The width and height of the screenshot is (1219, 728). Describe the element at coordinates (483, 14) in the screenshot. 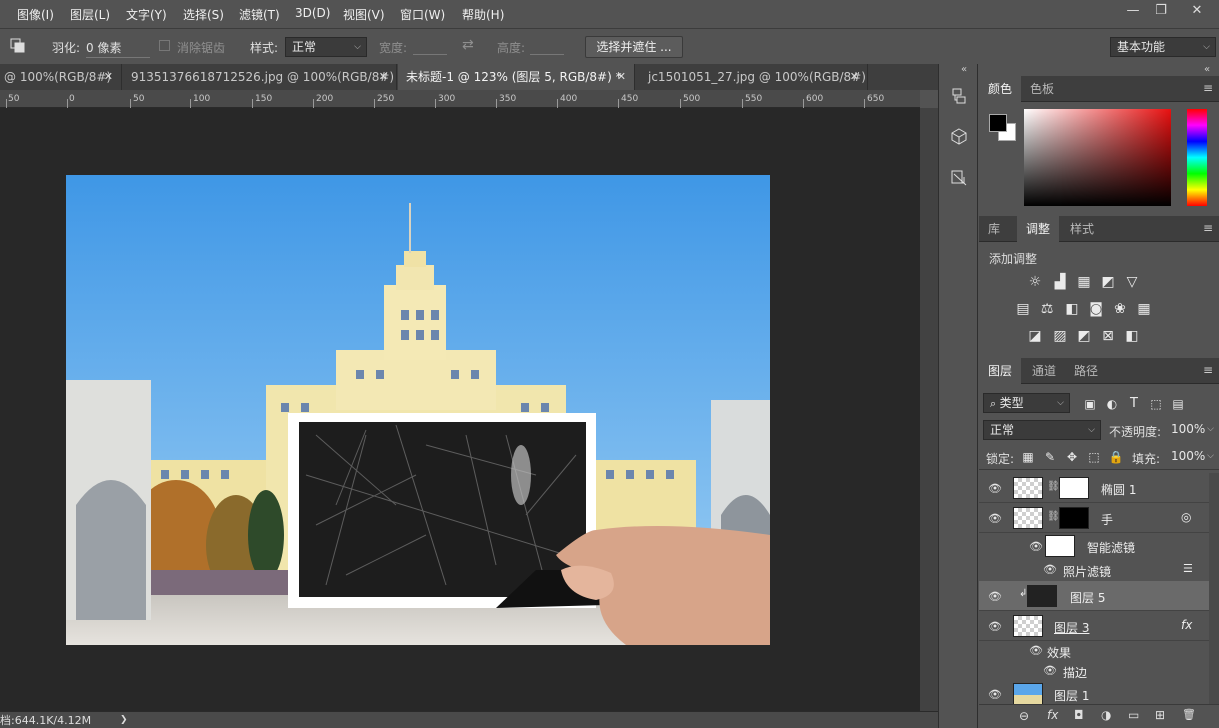

I see `menu-help: 帮助(H)` at that location.